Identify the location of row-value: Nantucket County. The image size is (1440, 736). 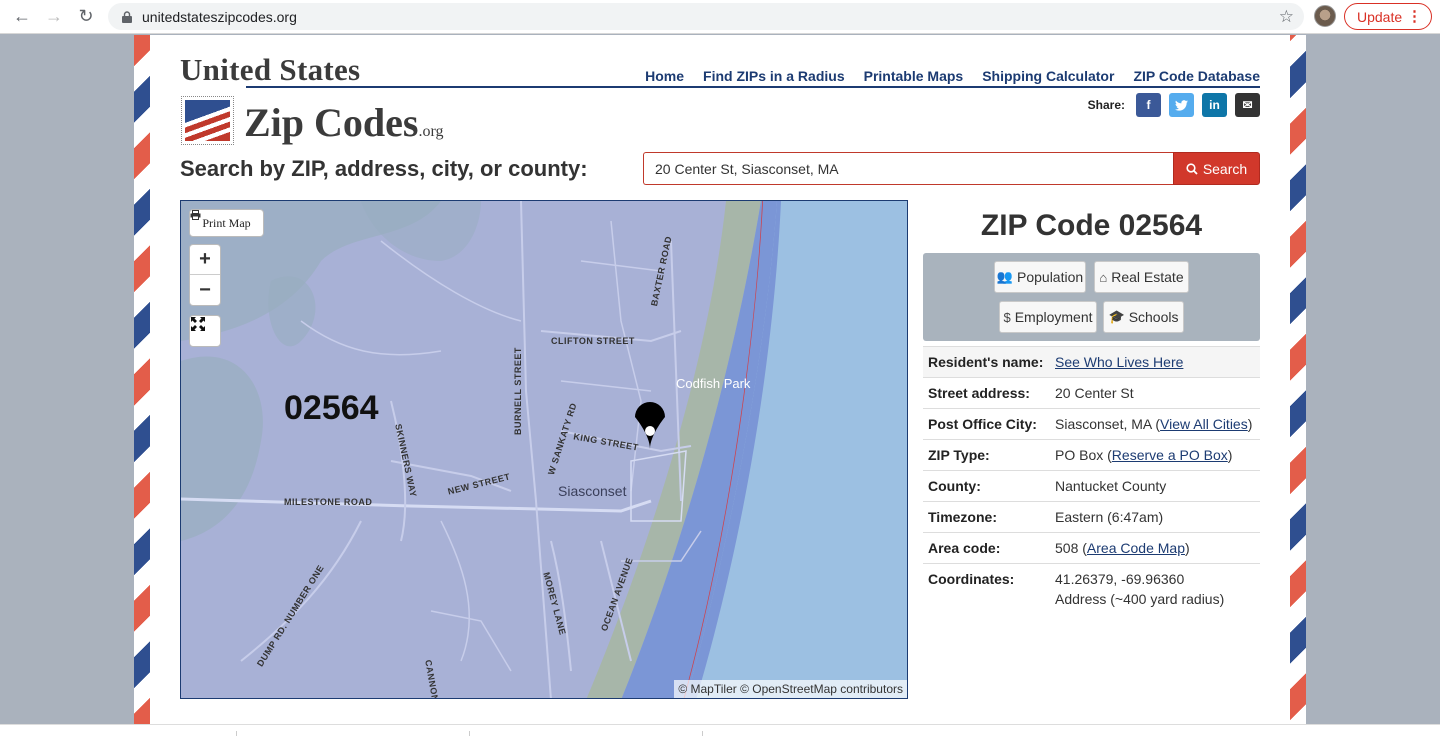
(1111, 486).